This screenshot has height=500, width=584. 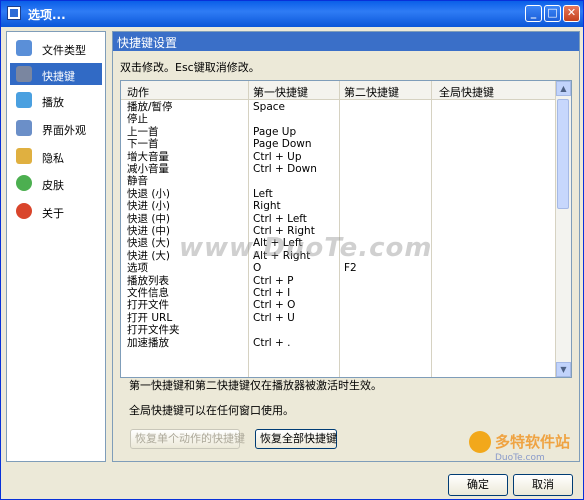 I want to click on column-header-secondary: 第二快捷键, so click(x=371, y=92).